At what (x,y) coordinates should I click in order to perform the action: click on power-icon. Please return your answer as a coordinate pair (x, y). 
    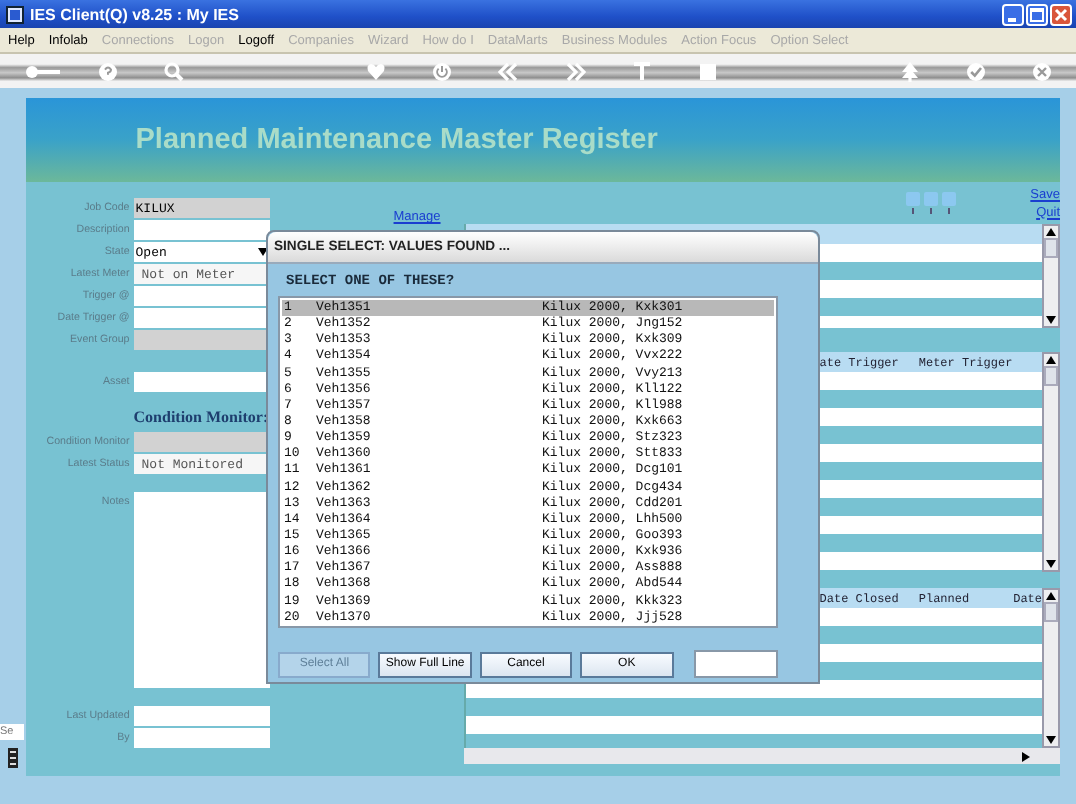
    Looking at the image, I should click on (441, 71).